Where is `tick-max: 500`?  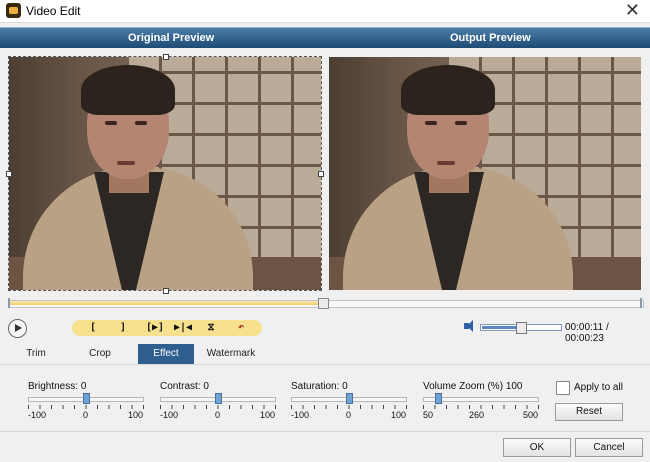 tick-max: 500 is located at coordinates (531, 415).